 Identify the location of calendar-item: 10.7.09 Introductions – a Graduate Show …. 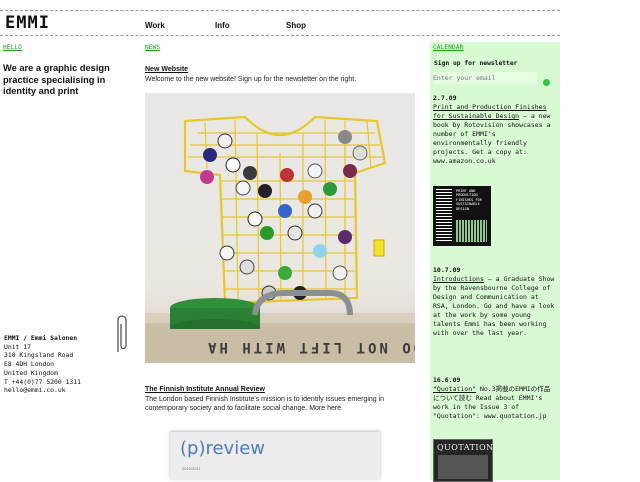
(494, 302).